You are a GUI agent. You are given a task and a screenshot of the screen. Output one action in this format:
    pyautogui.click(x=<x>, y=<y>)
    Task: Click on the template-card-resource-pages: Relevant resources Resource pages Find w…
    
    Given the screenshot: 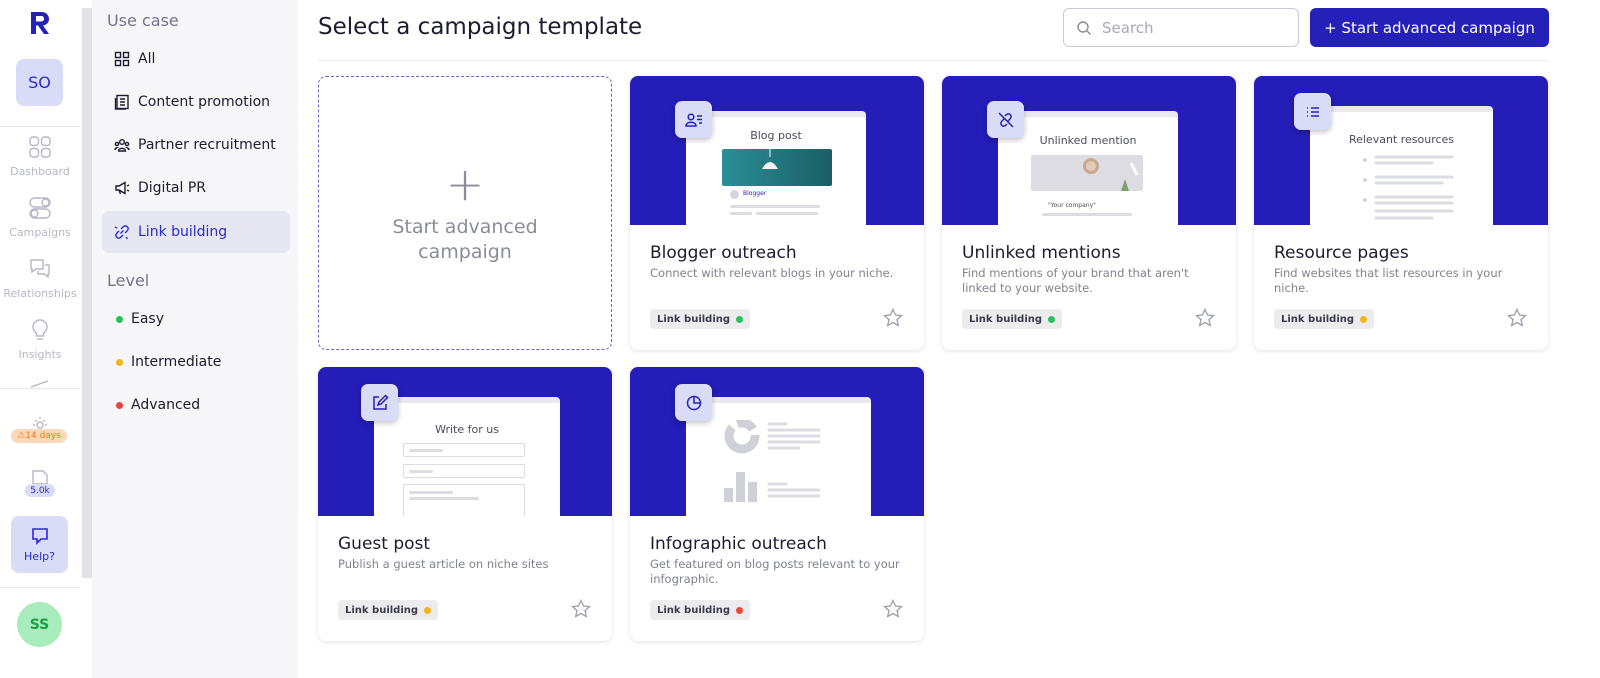 What is the action you would take?
    pyautogui.click(x=1401, y=213)
    